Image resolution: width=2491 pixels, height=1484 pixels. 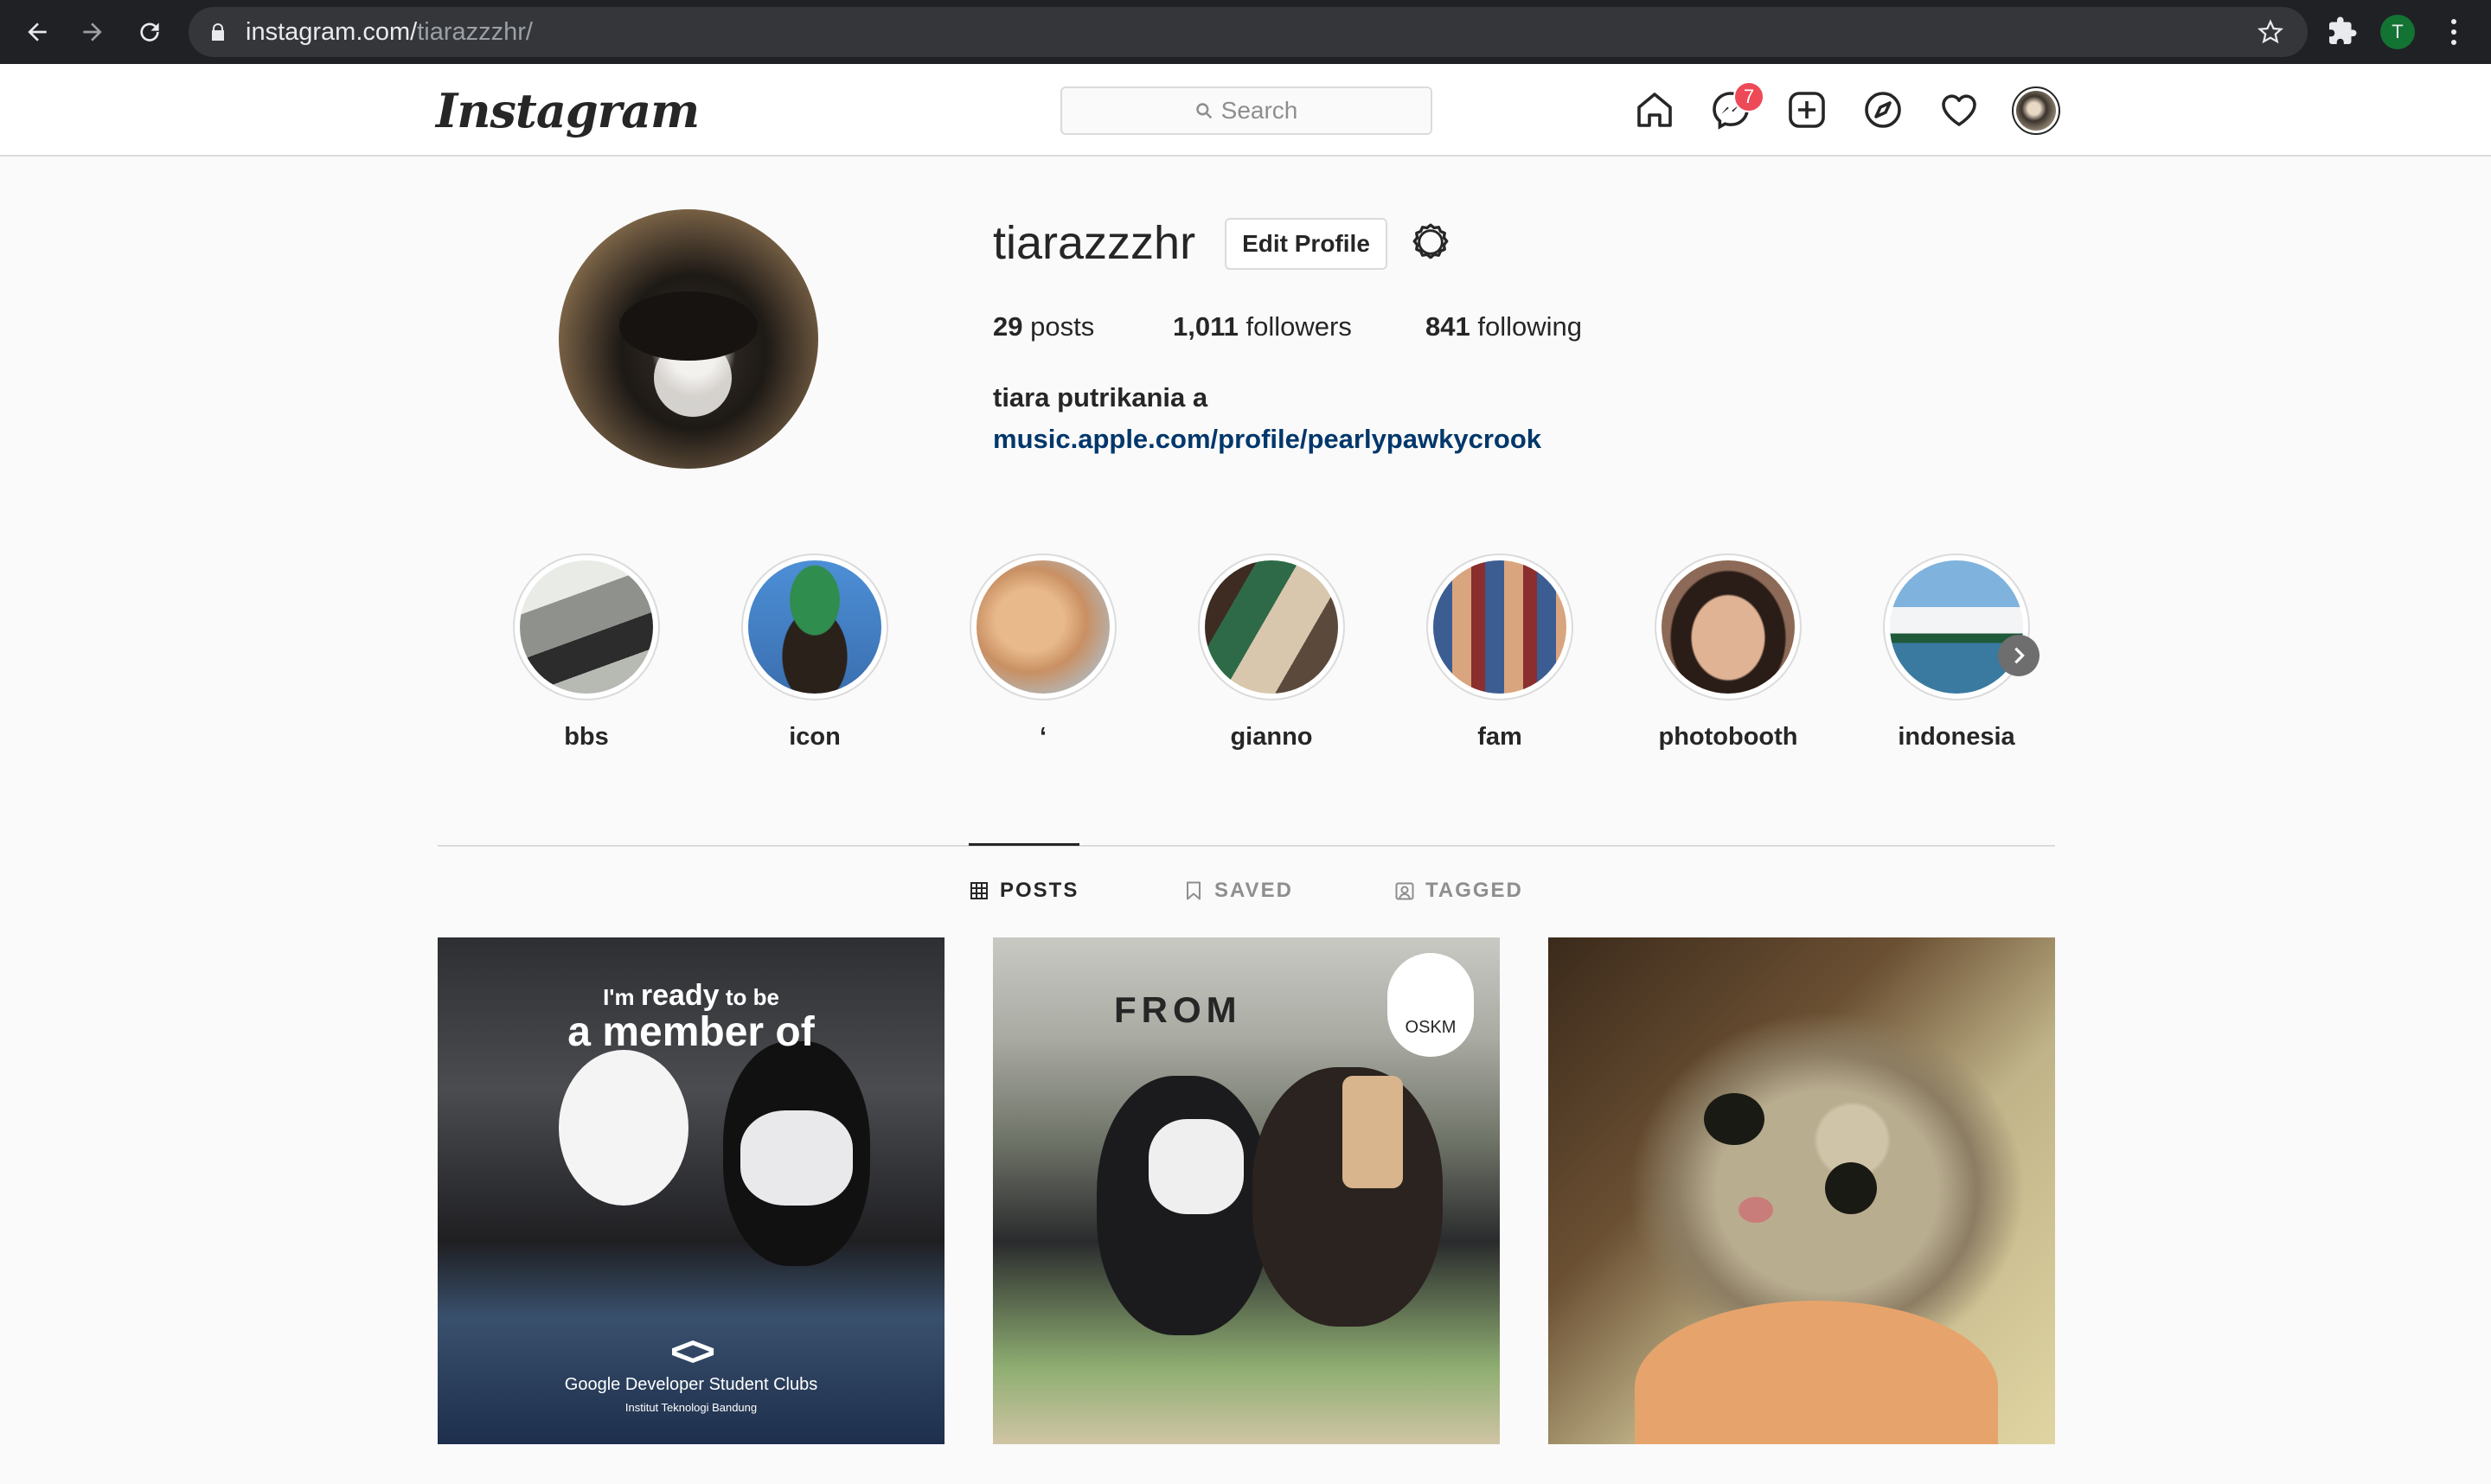 What do you see at coordinates (1043, 653) in the screenshot?
I see `highlight-cat: ‘` at bounding box center [1043, 653].